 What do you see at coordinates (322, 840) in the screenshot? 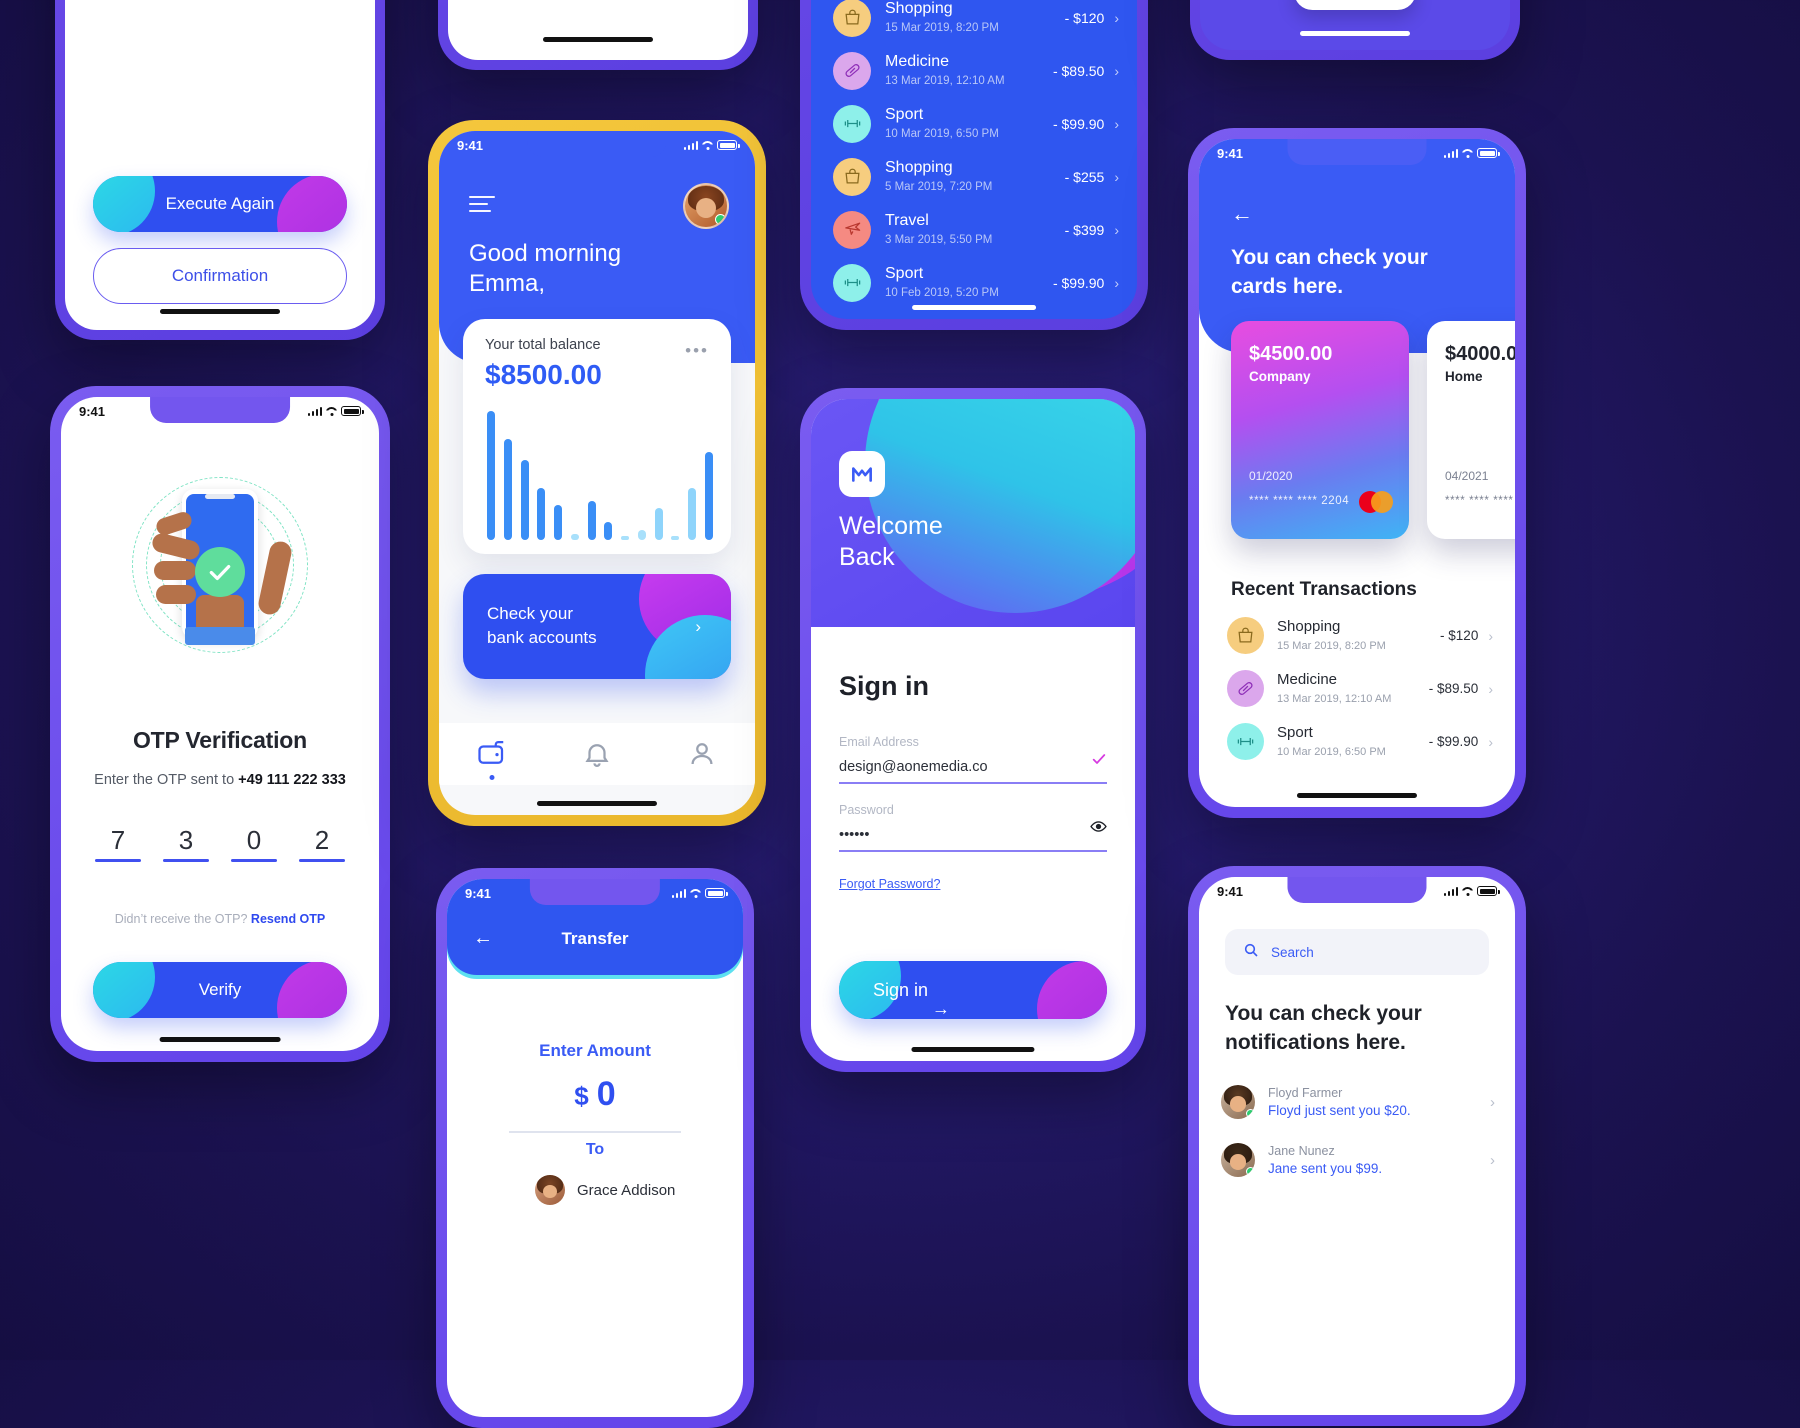
I see `otp-digit-4-value: 2` at bounding box center [322, 840].